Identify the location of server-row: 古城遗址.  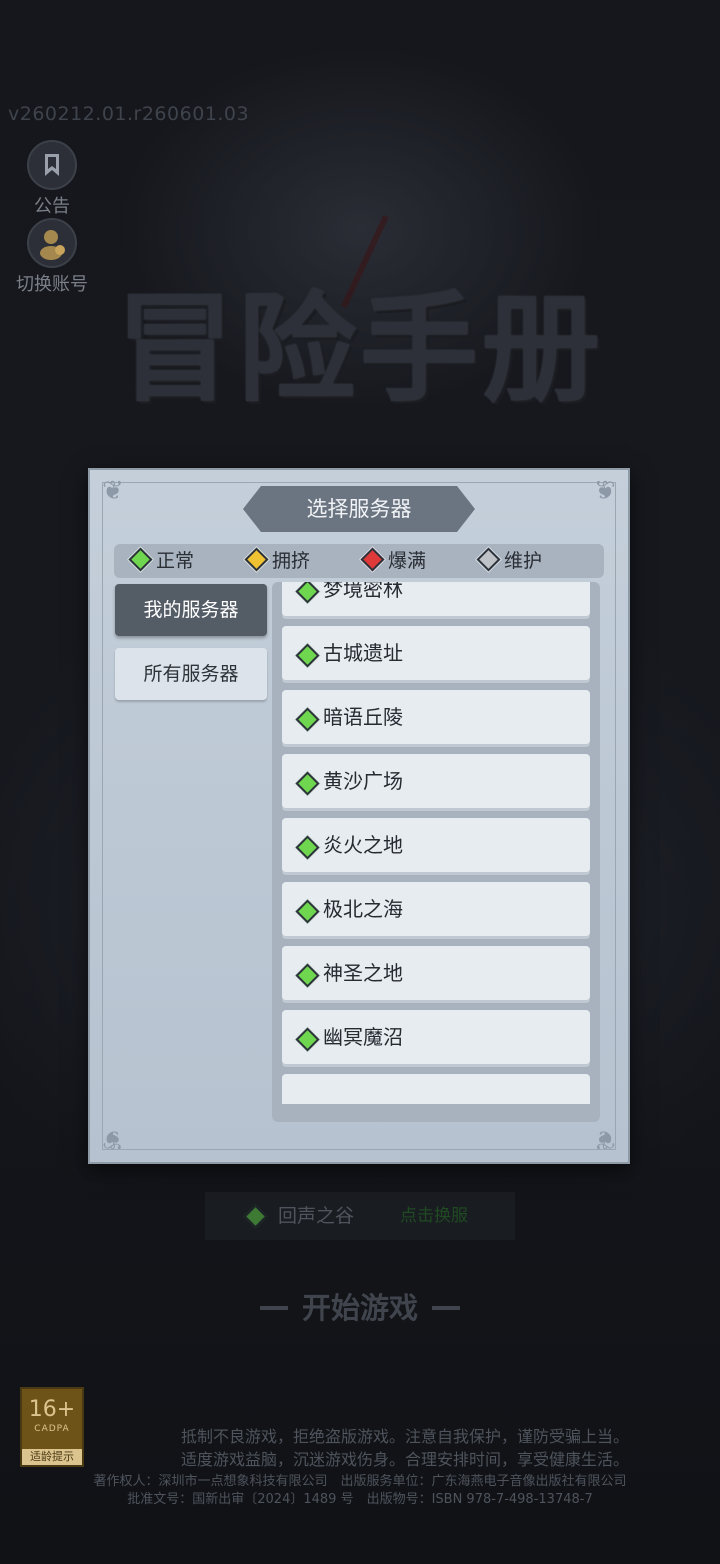
(436, 653).